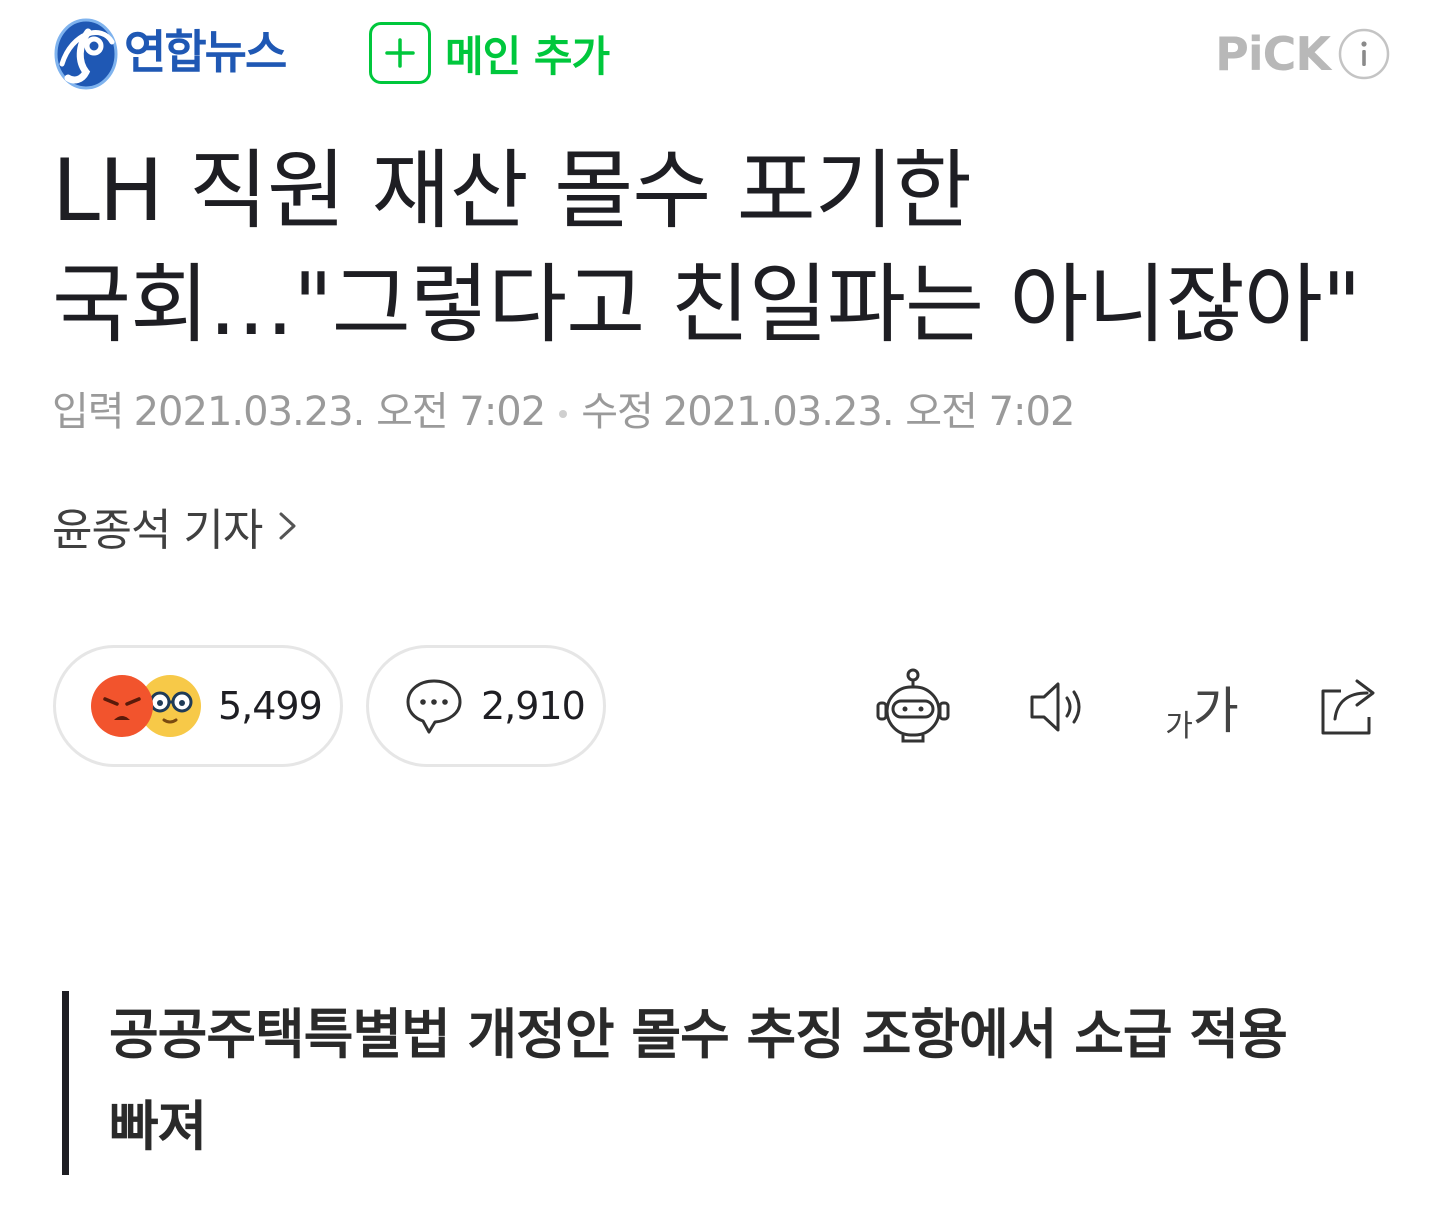 The width and height of the screenshot is (1439, 1209). Describe the element at coordinates (434, 706) in the screenshot. I see `speech-bubble-icon` at that location.